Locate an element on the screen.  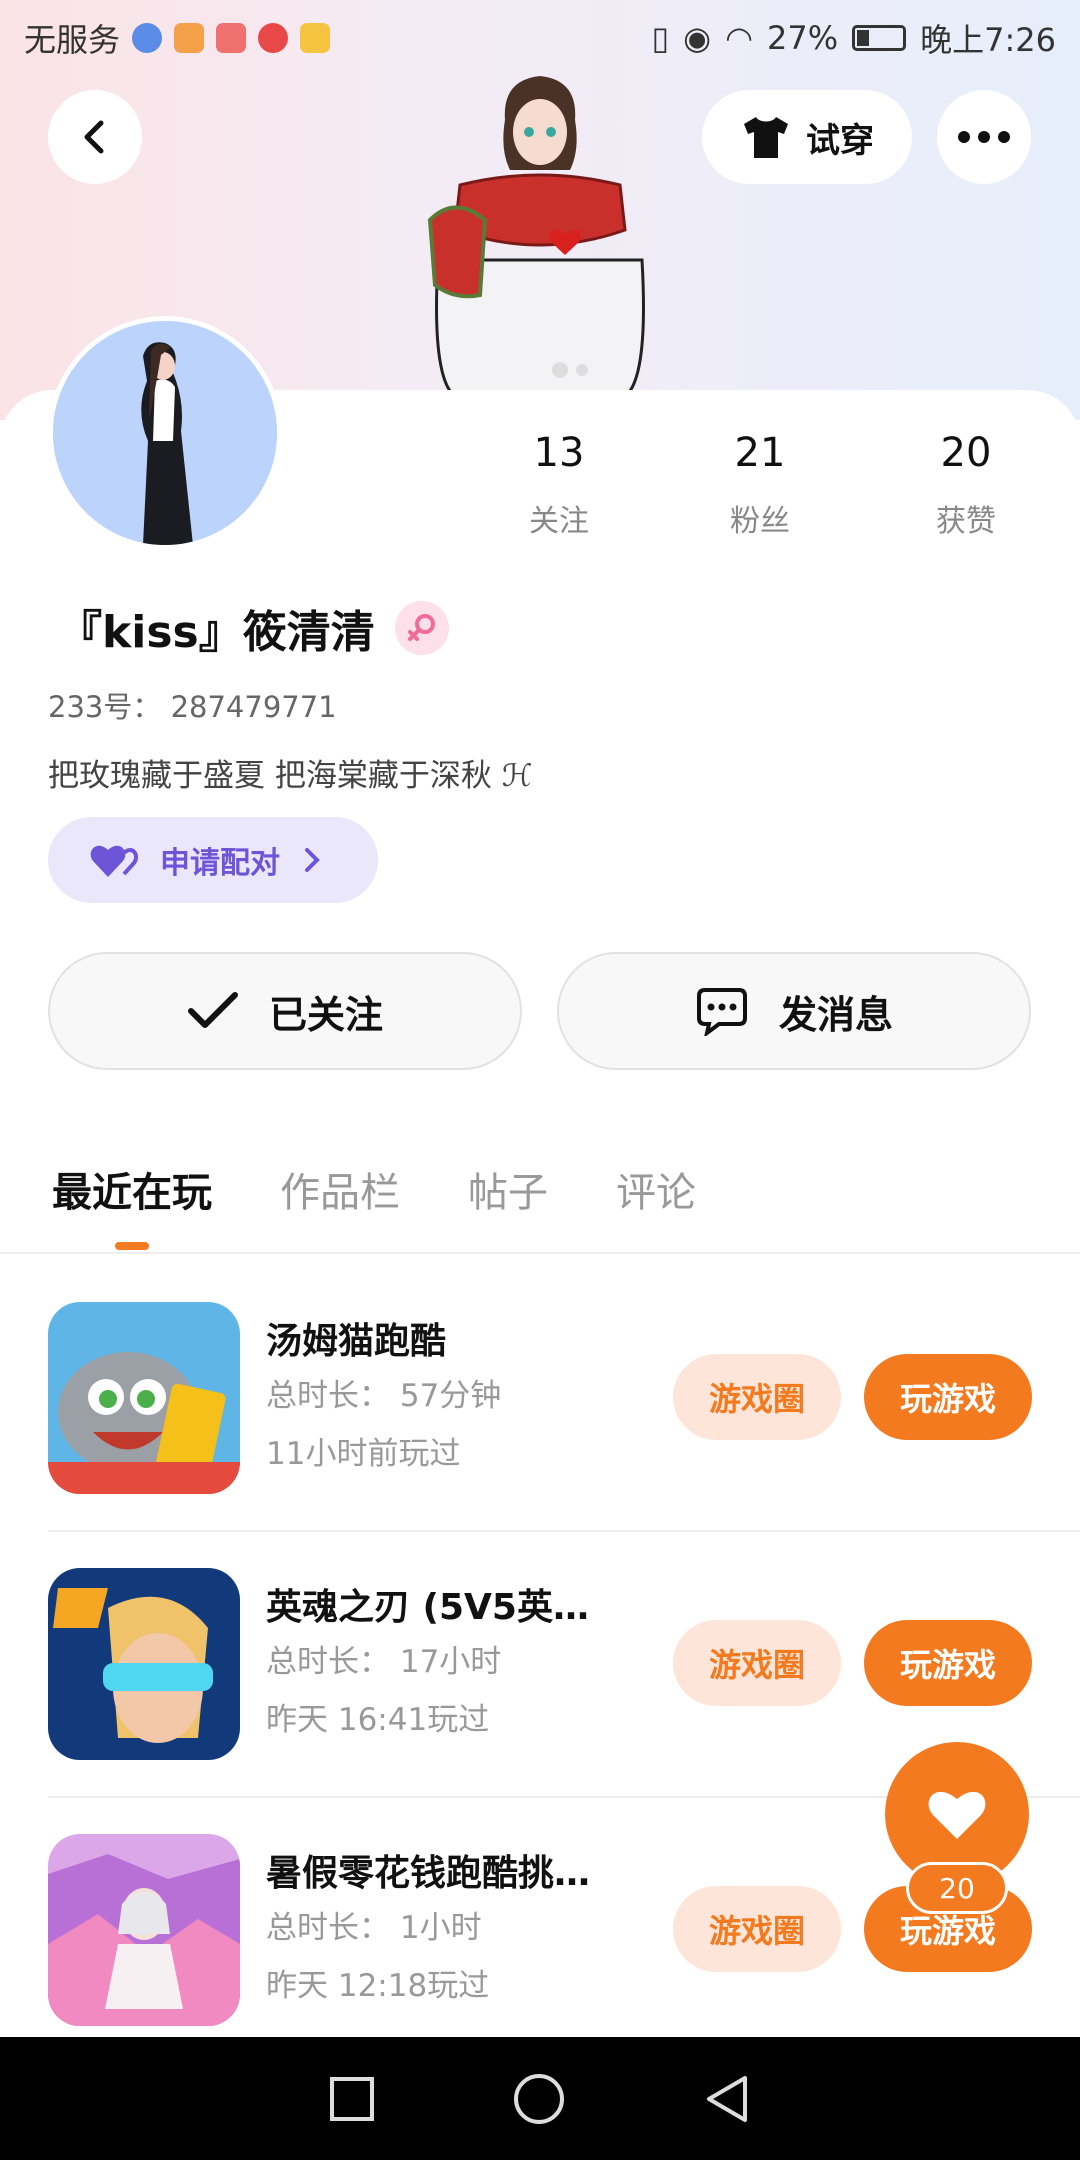
female-gender-icon is located at coordinates (421, 628).